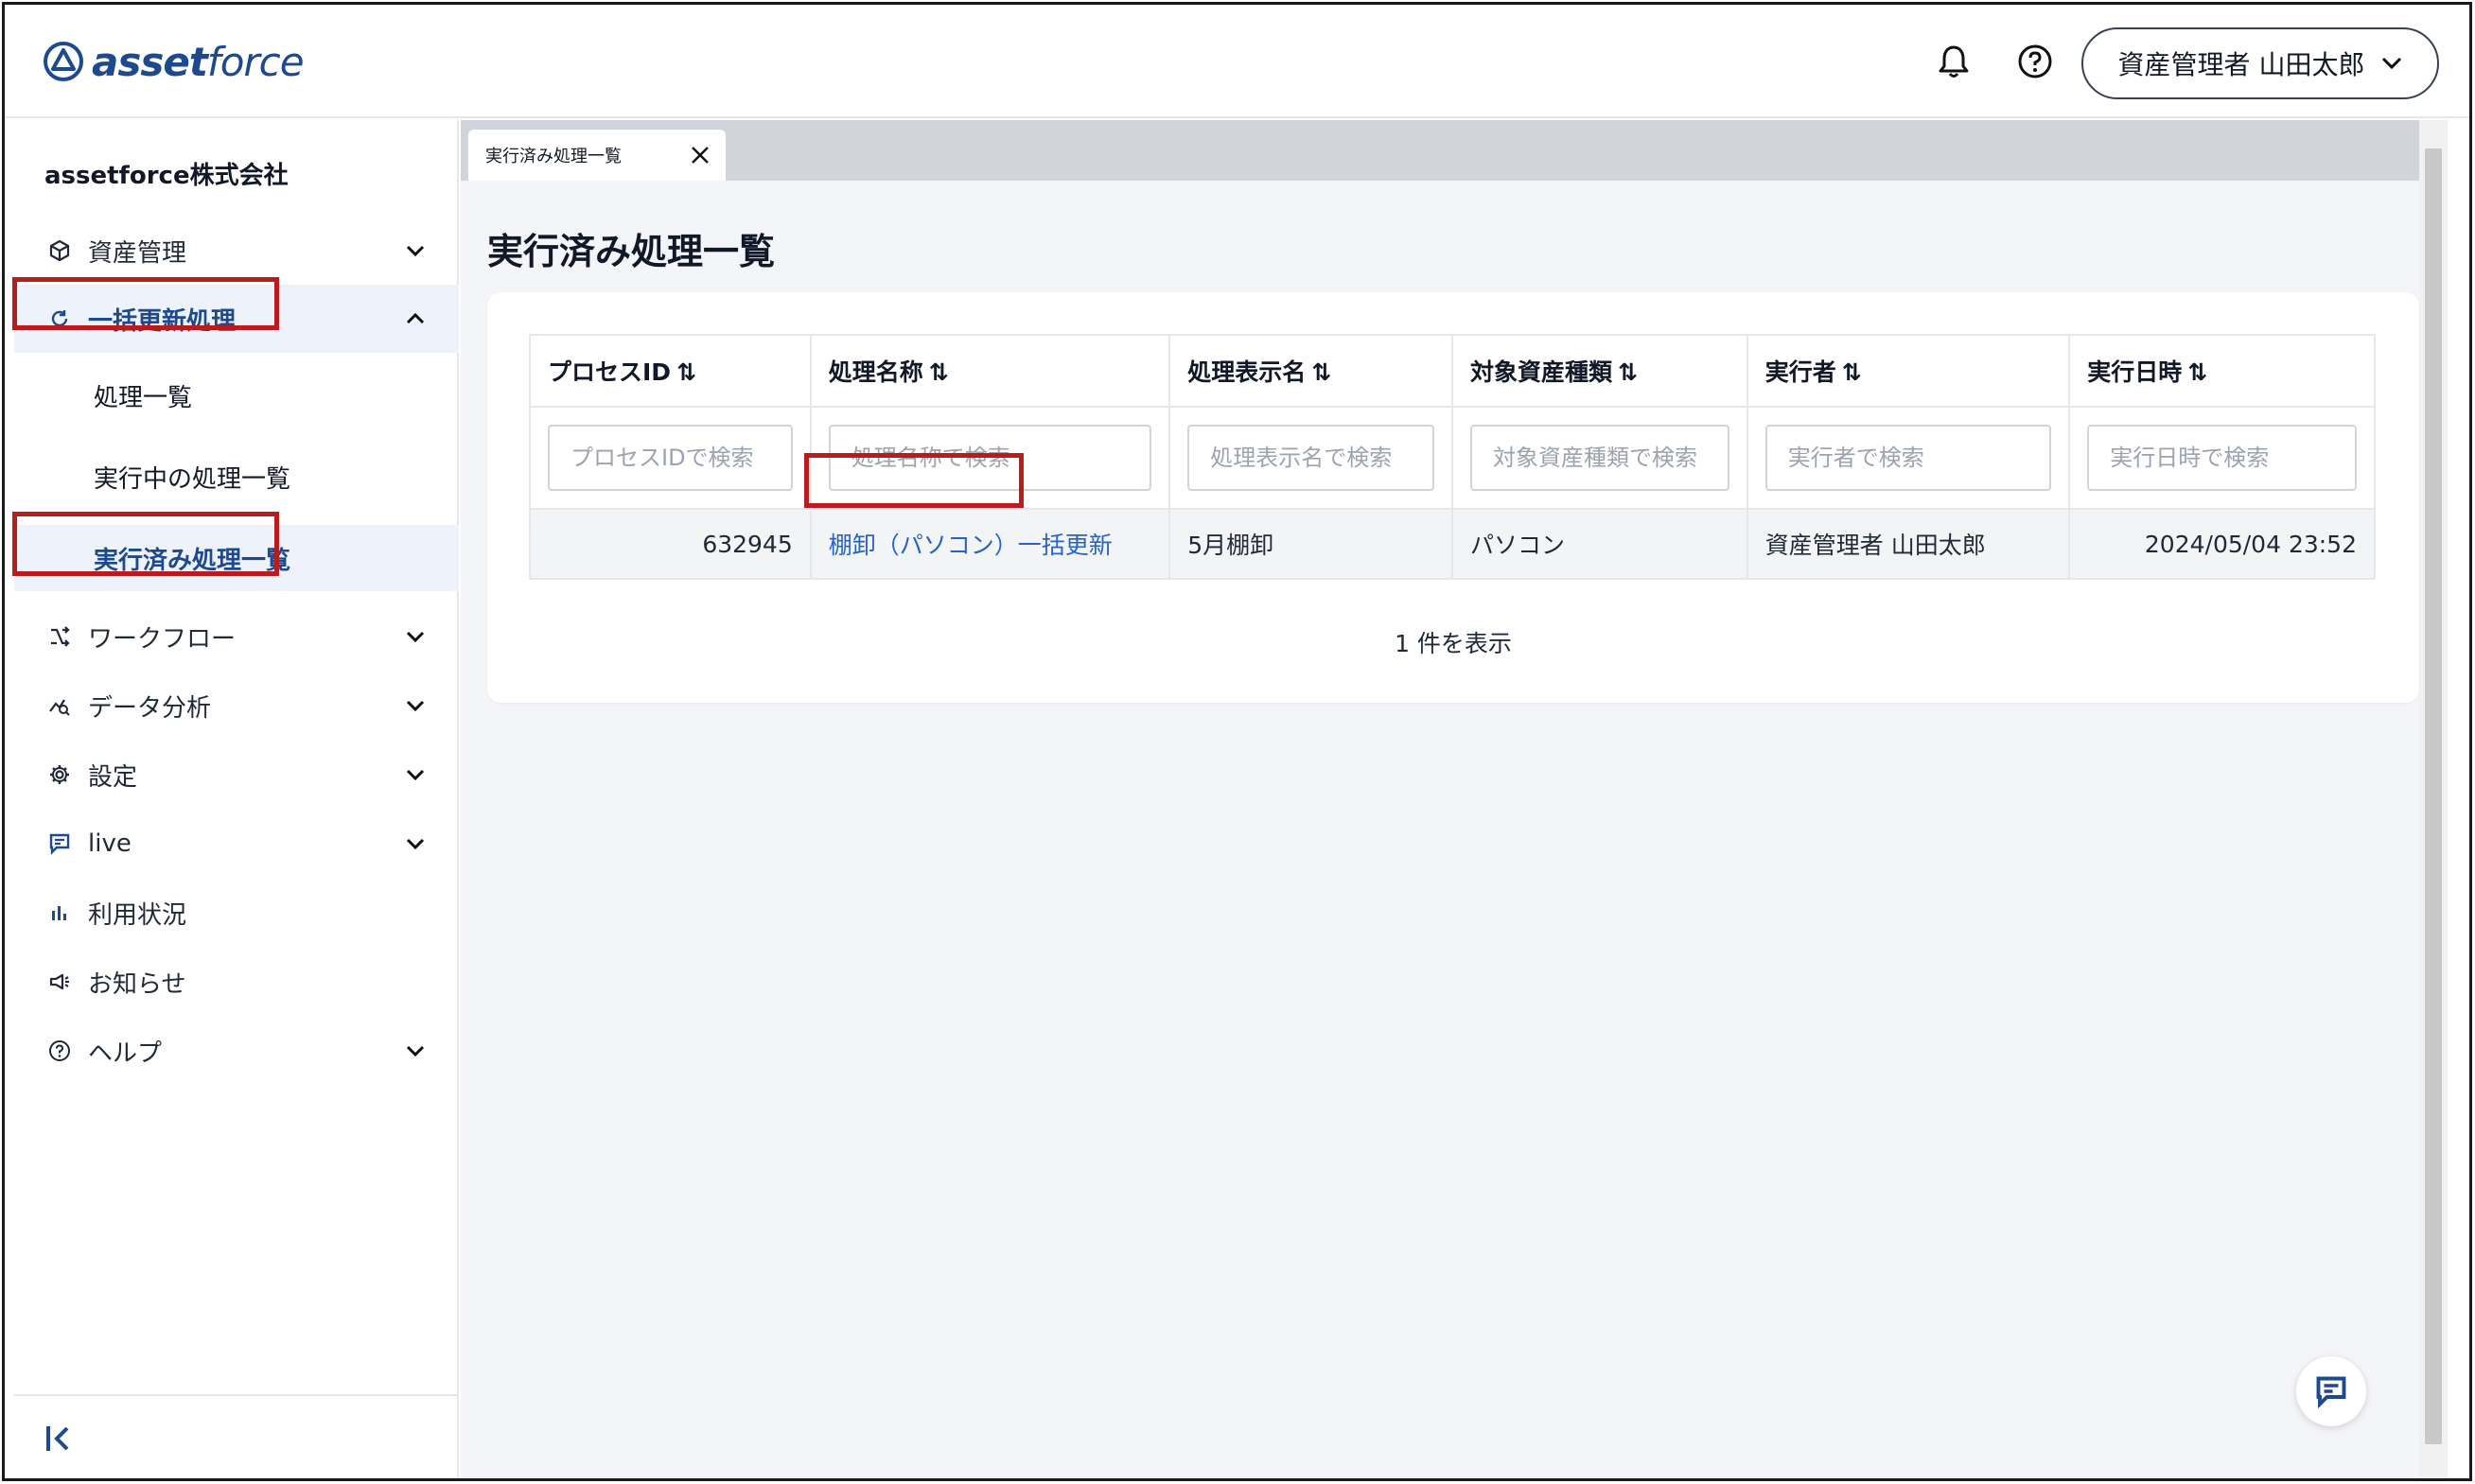 The image size is (2475, 1484). Describe the element at coordinates (1908, 544) in the screenshot. I see `cell-executor: 資産管理者 山田太郎` at that location.